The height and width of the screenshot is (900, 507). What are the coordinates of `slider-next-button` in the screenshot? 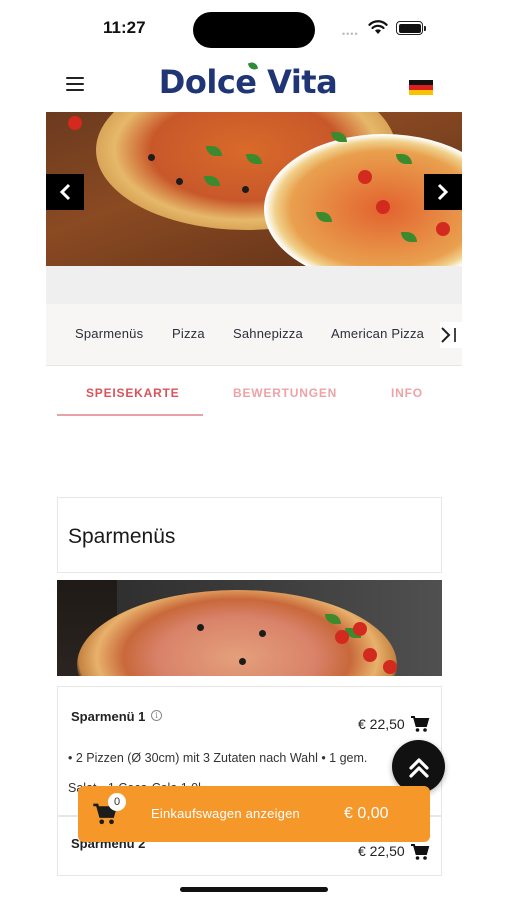 It's located at (443, 192).